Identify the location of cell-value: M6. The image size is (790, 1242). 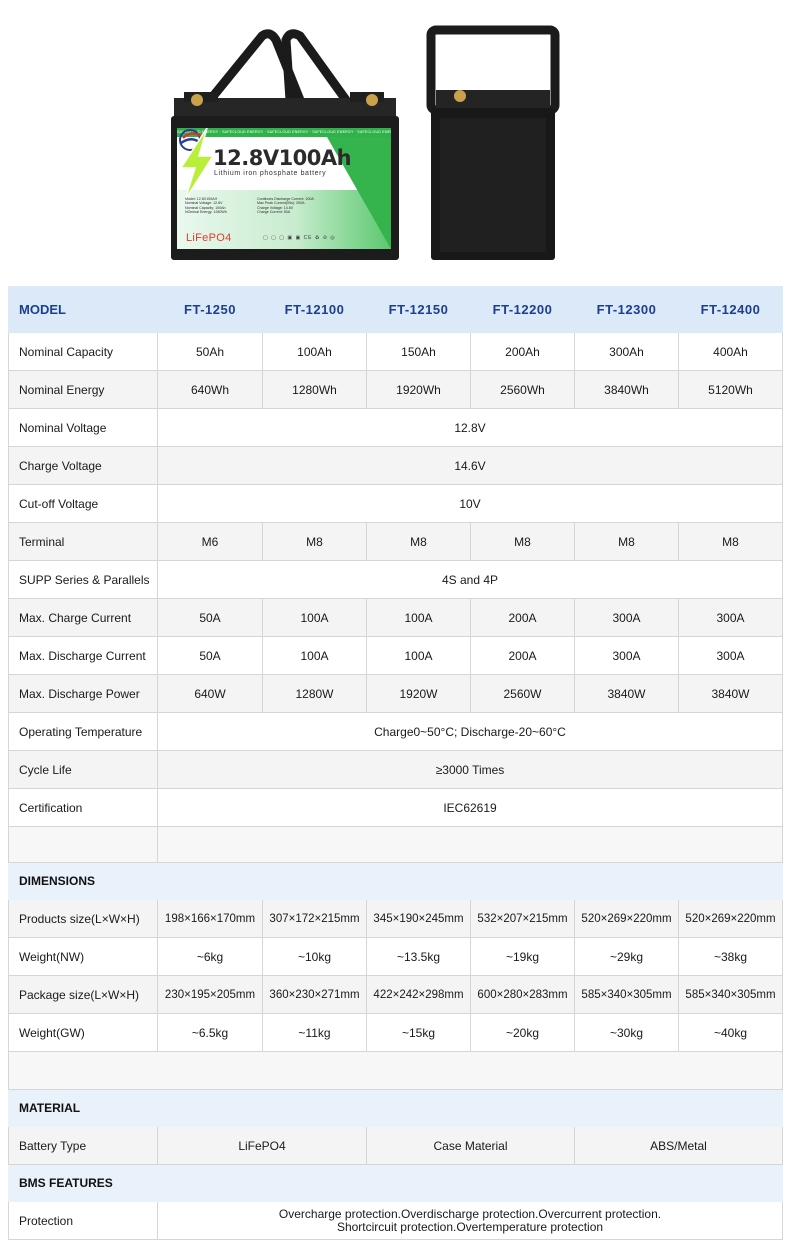
(210, 541).